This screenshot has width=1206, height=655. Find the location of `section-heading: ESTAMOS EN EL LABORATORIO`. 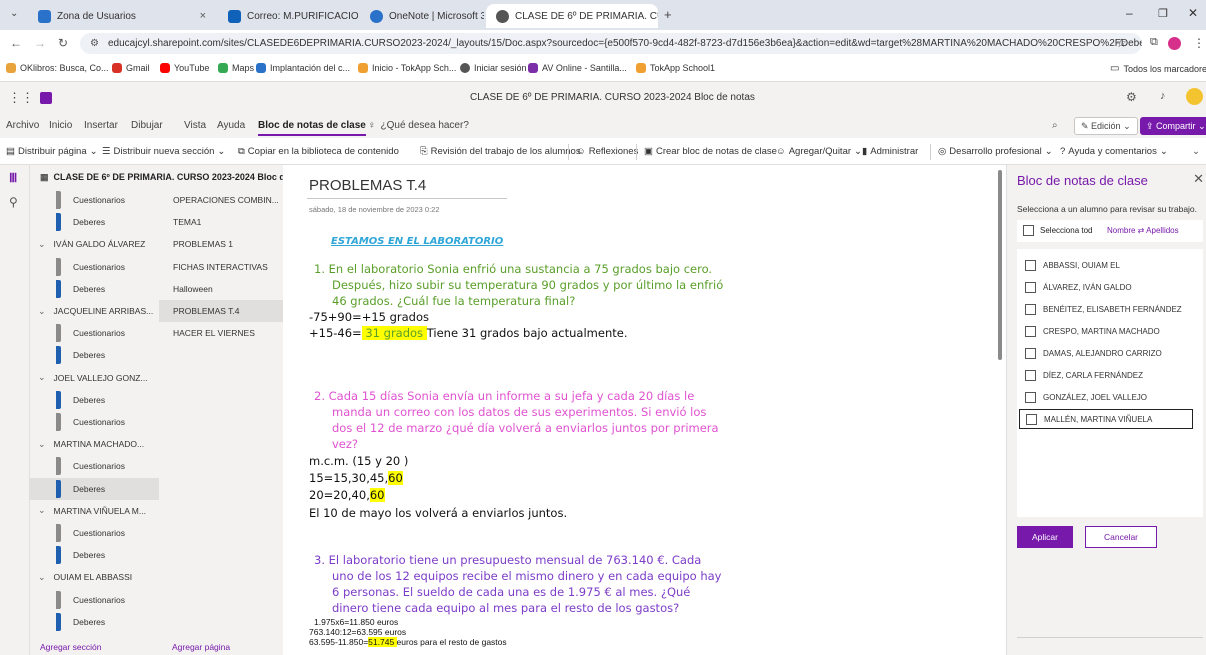

section-heading: ESTAMOS EN EL LABORATORIO is located at coordinates (417, 241).